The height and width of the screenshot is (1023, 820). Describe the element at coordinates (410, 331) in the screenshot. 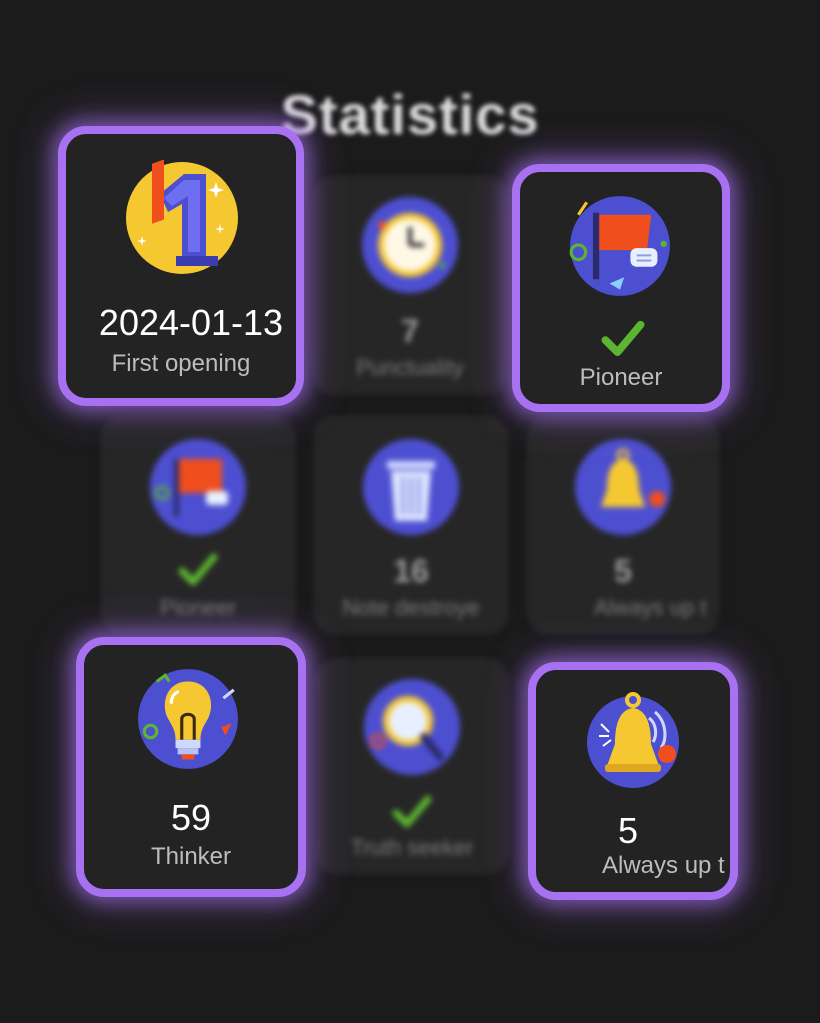

I see `achievement-value: 7` at that location.